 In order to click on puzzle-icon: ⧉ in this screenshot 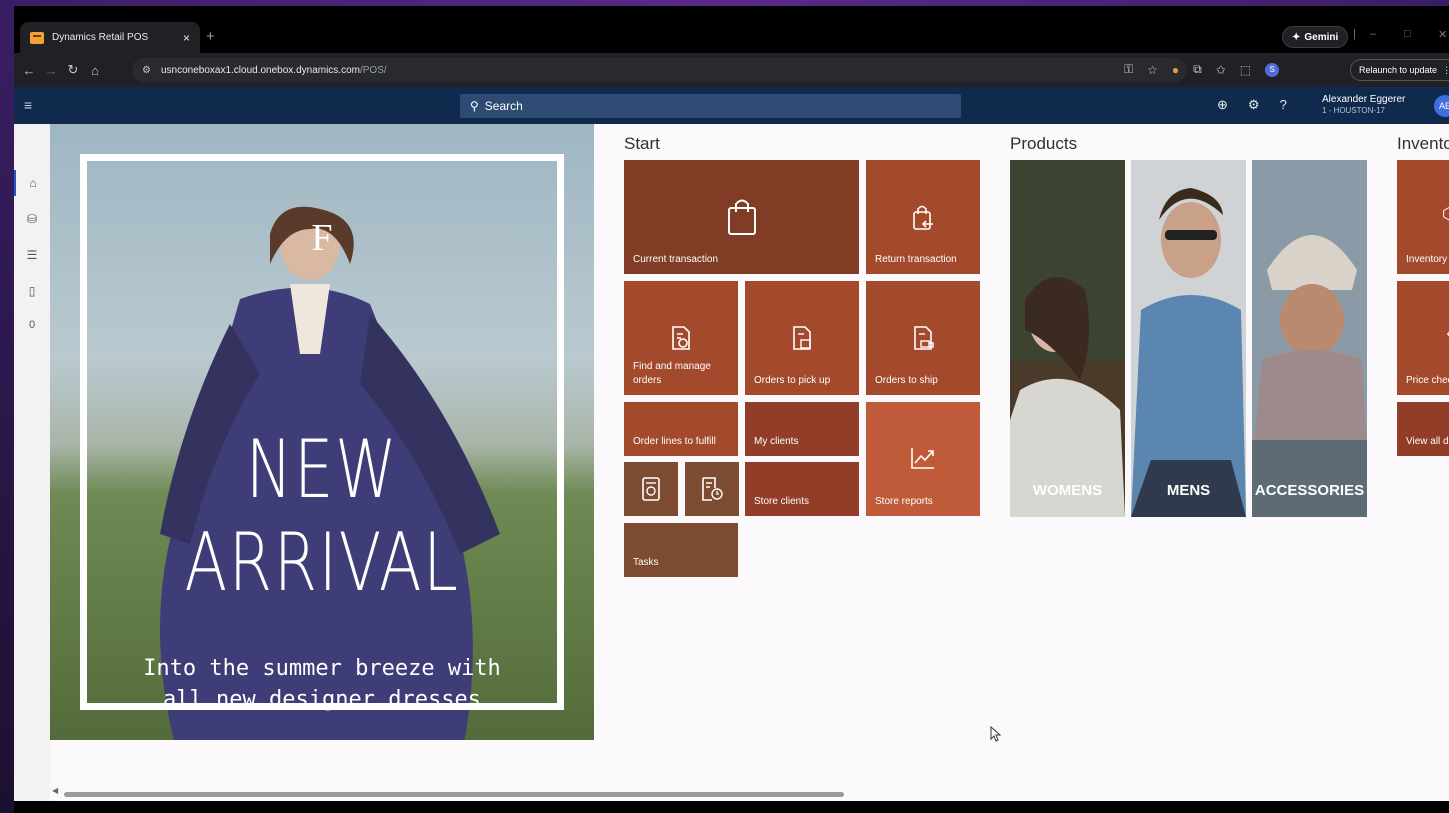, I will do `click(1197, 69)`.